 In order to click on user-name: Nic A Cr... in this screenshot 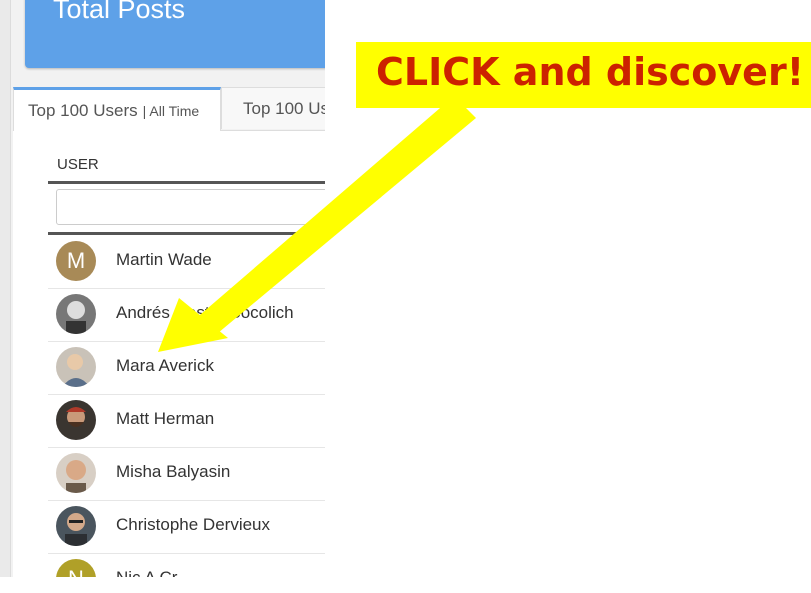, I will do `click(153, 572)`.